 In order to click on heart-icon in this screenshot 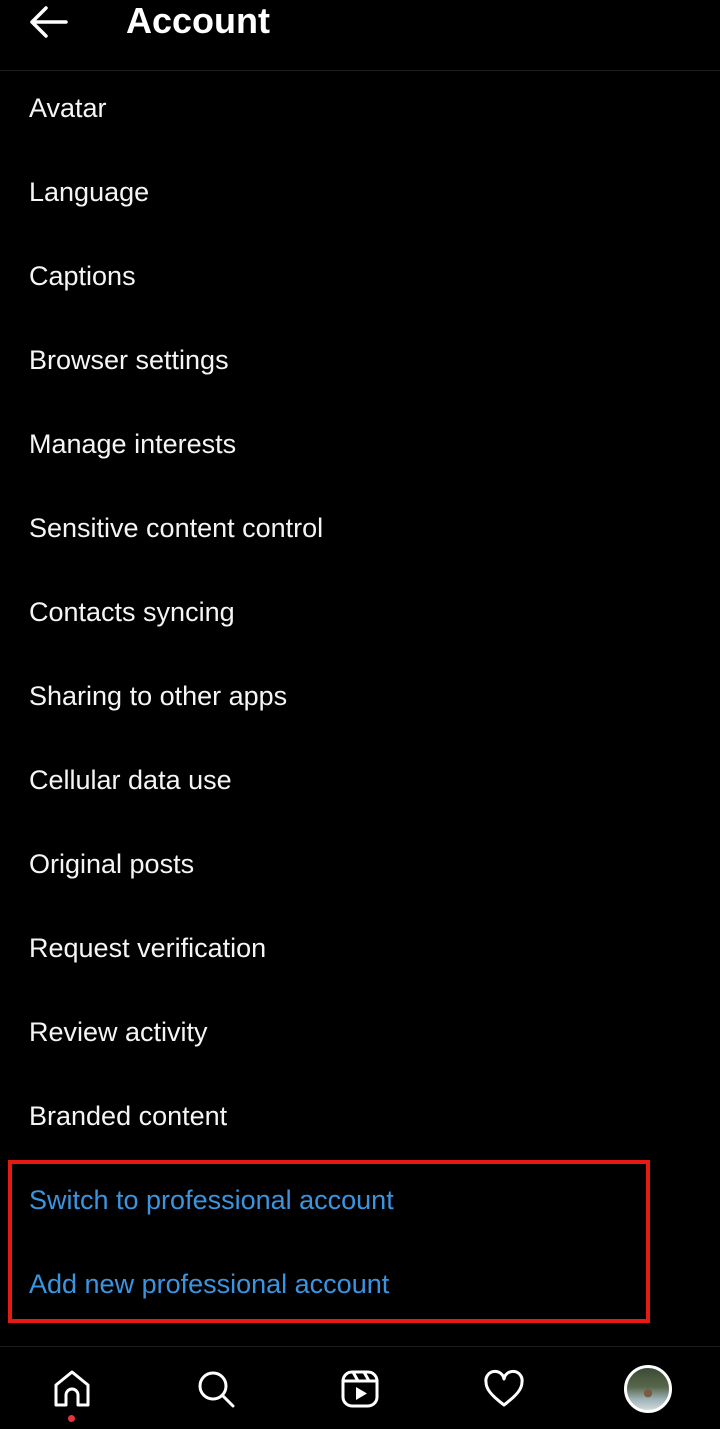, I will do `click(504, 1388)`.